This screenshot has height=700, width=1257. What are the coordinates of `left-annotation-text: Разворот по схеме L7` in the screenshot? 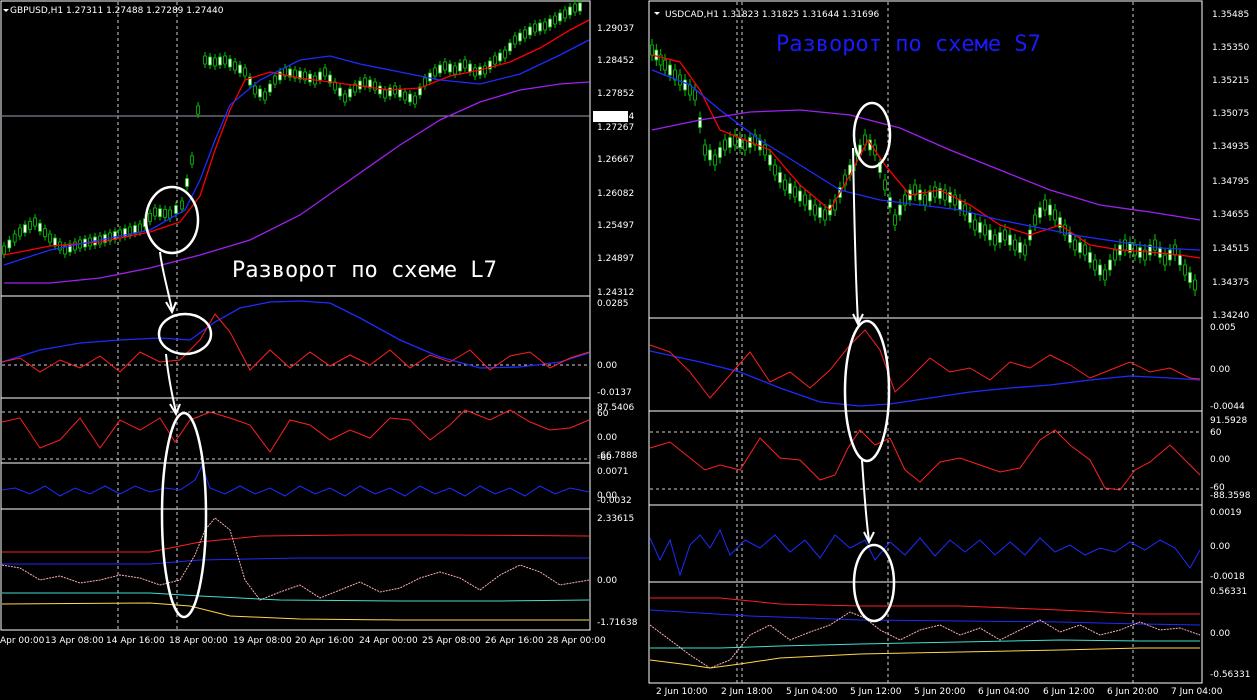 It's located at (364, 270).